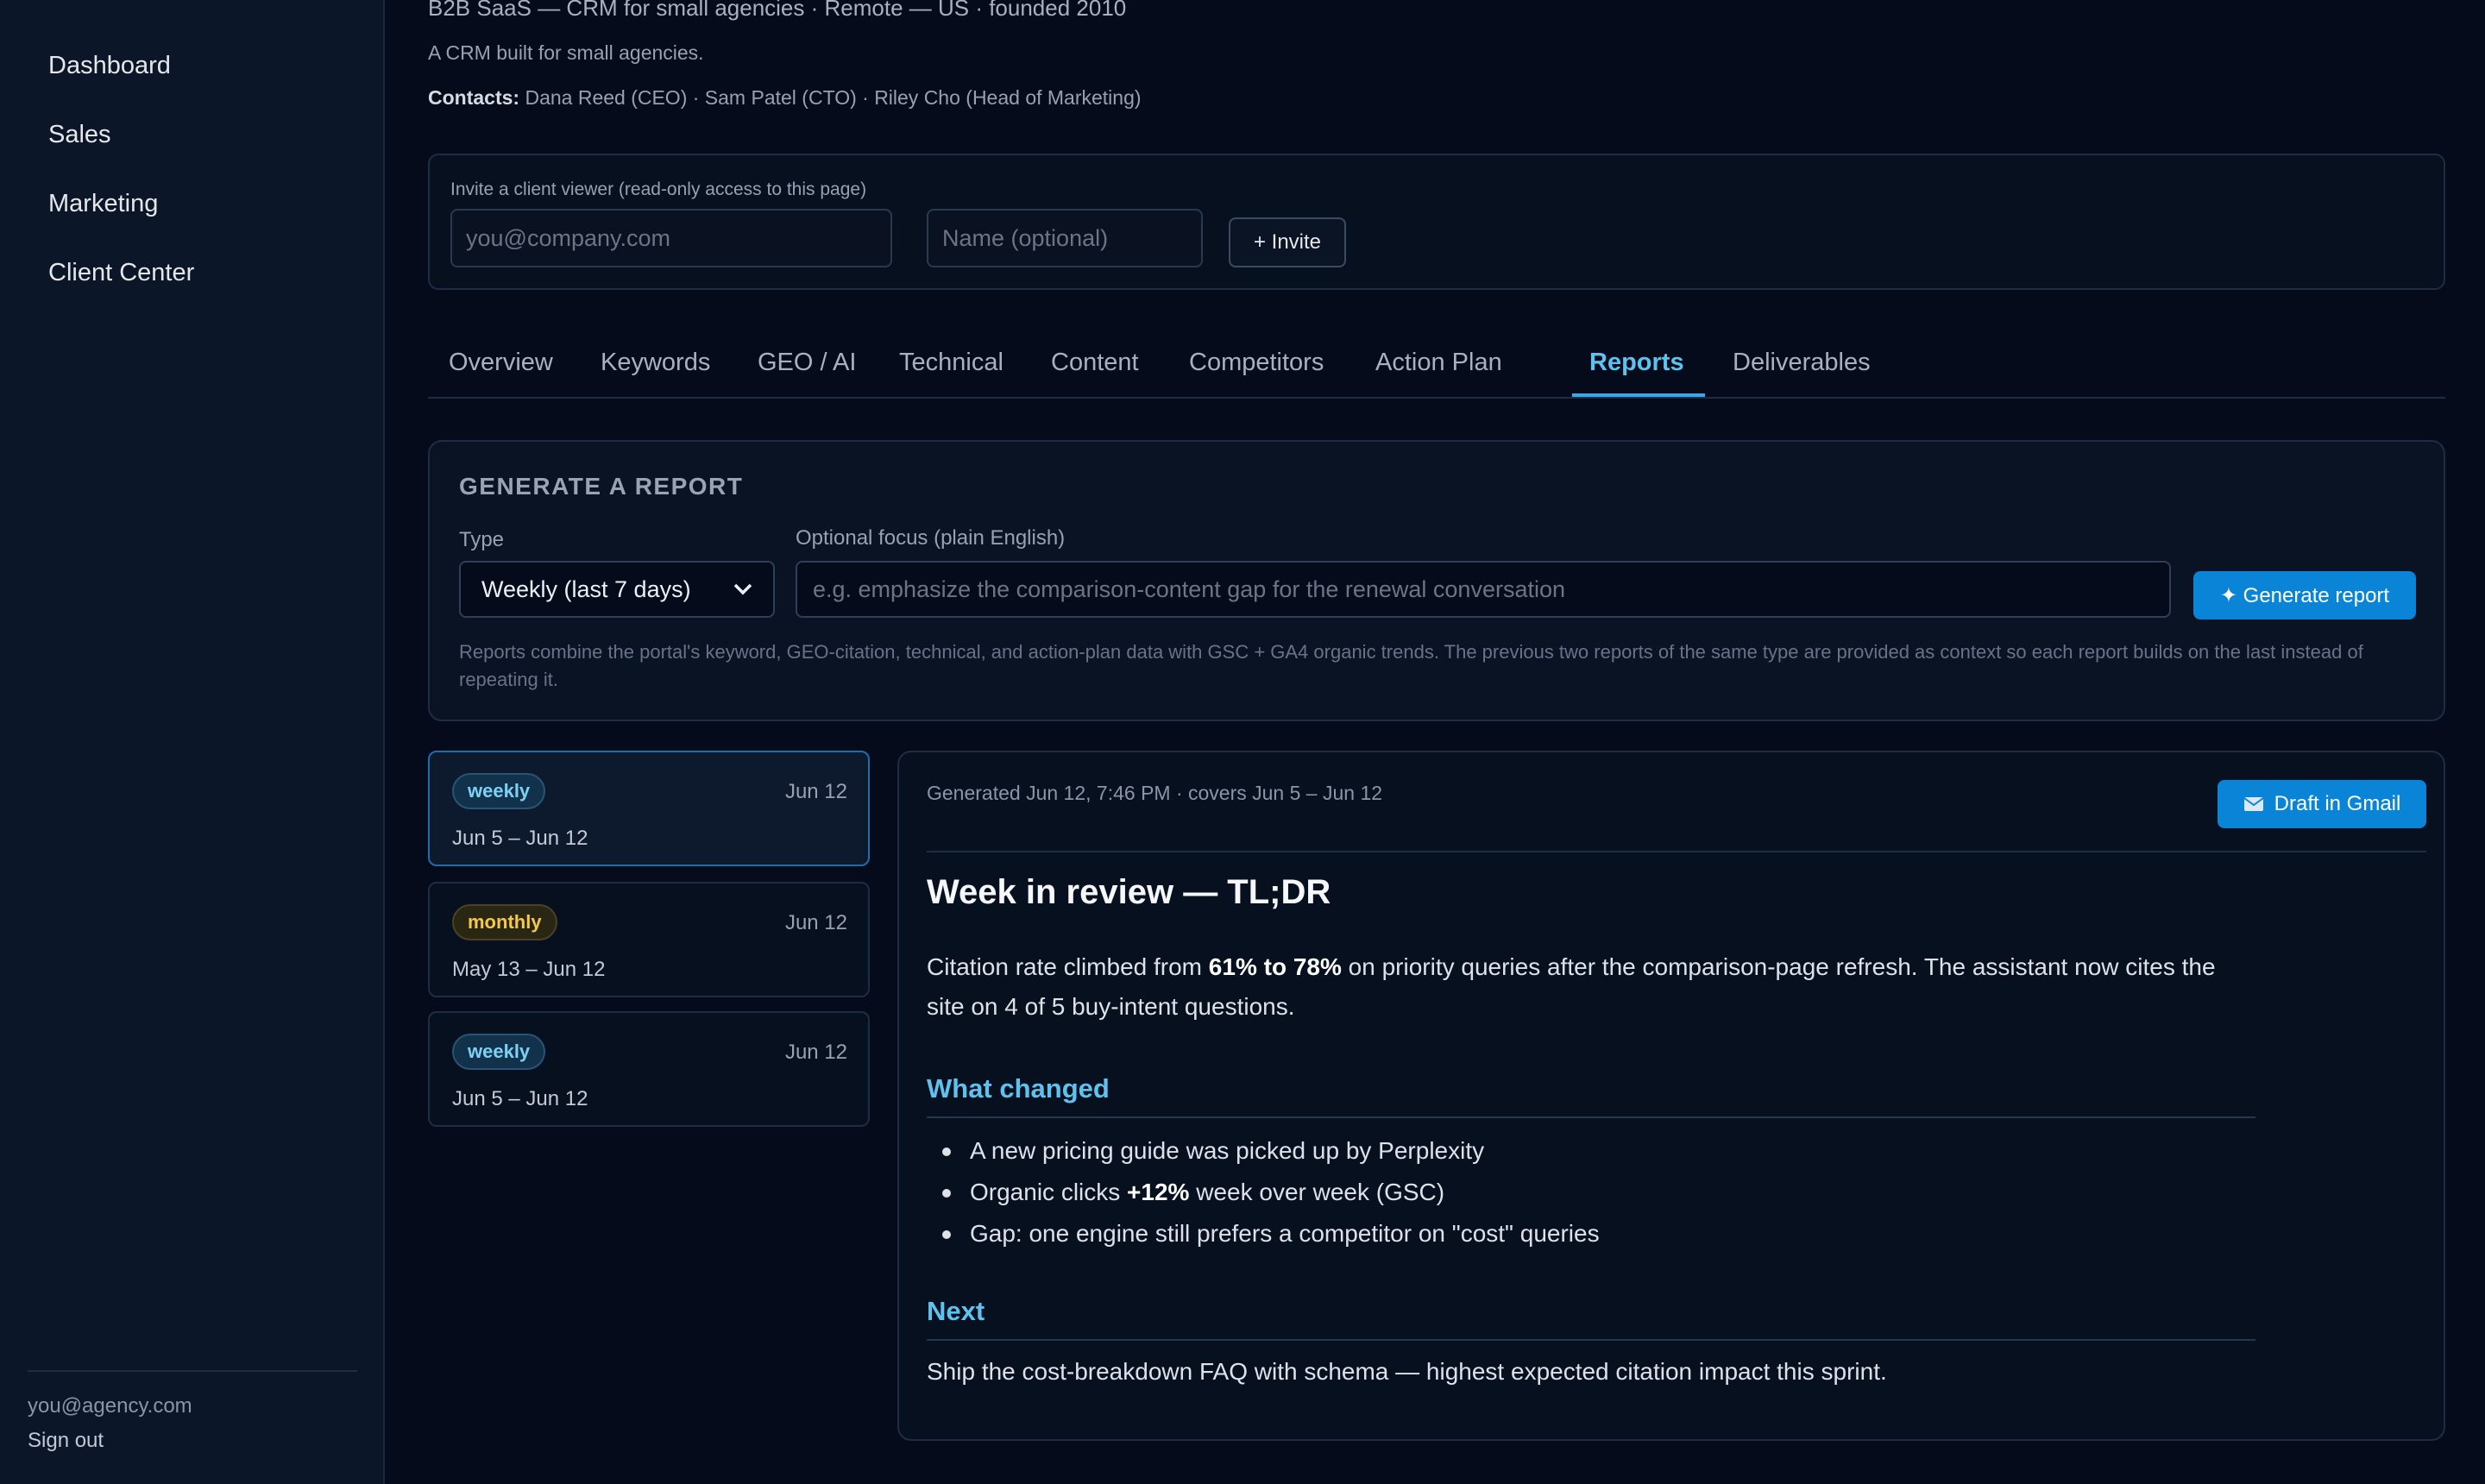 This screenshot has width=2485, height=1484. Describe the element at coordinates (671, 238) in the screenshot. I see `invite-email-input: you@company.com` at that location.